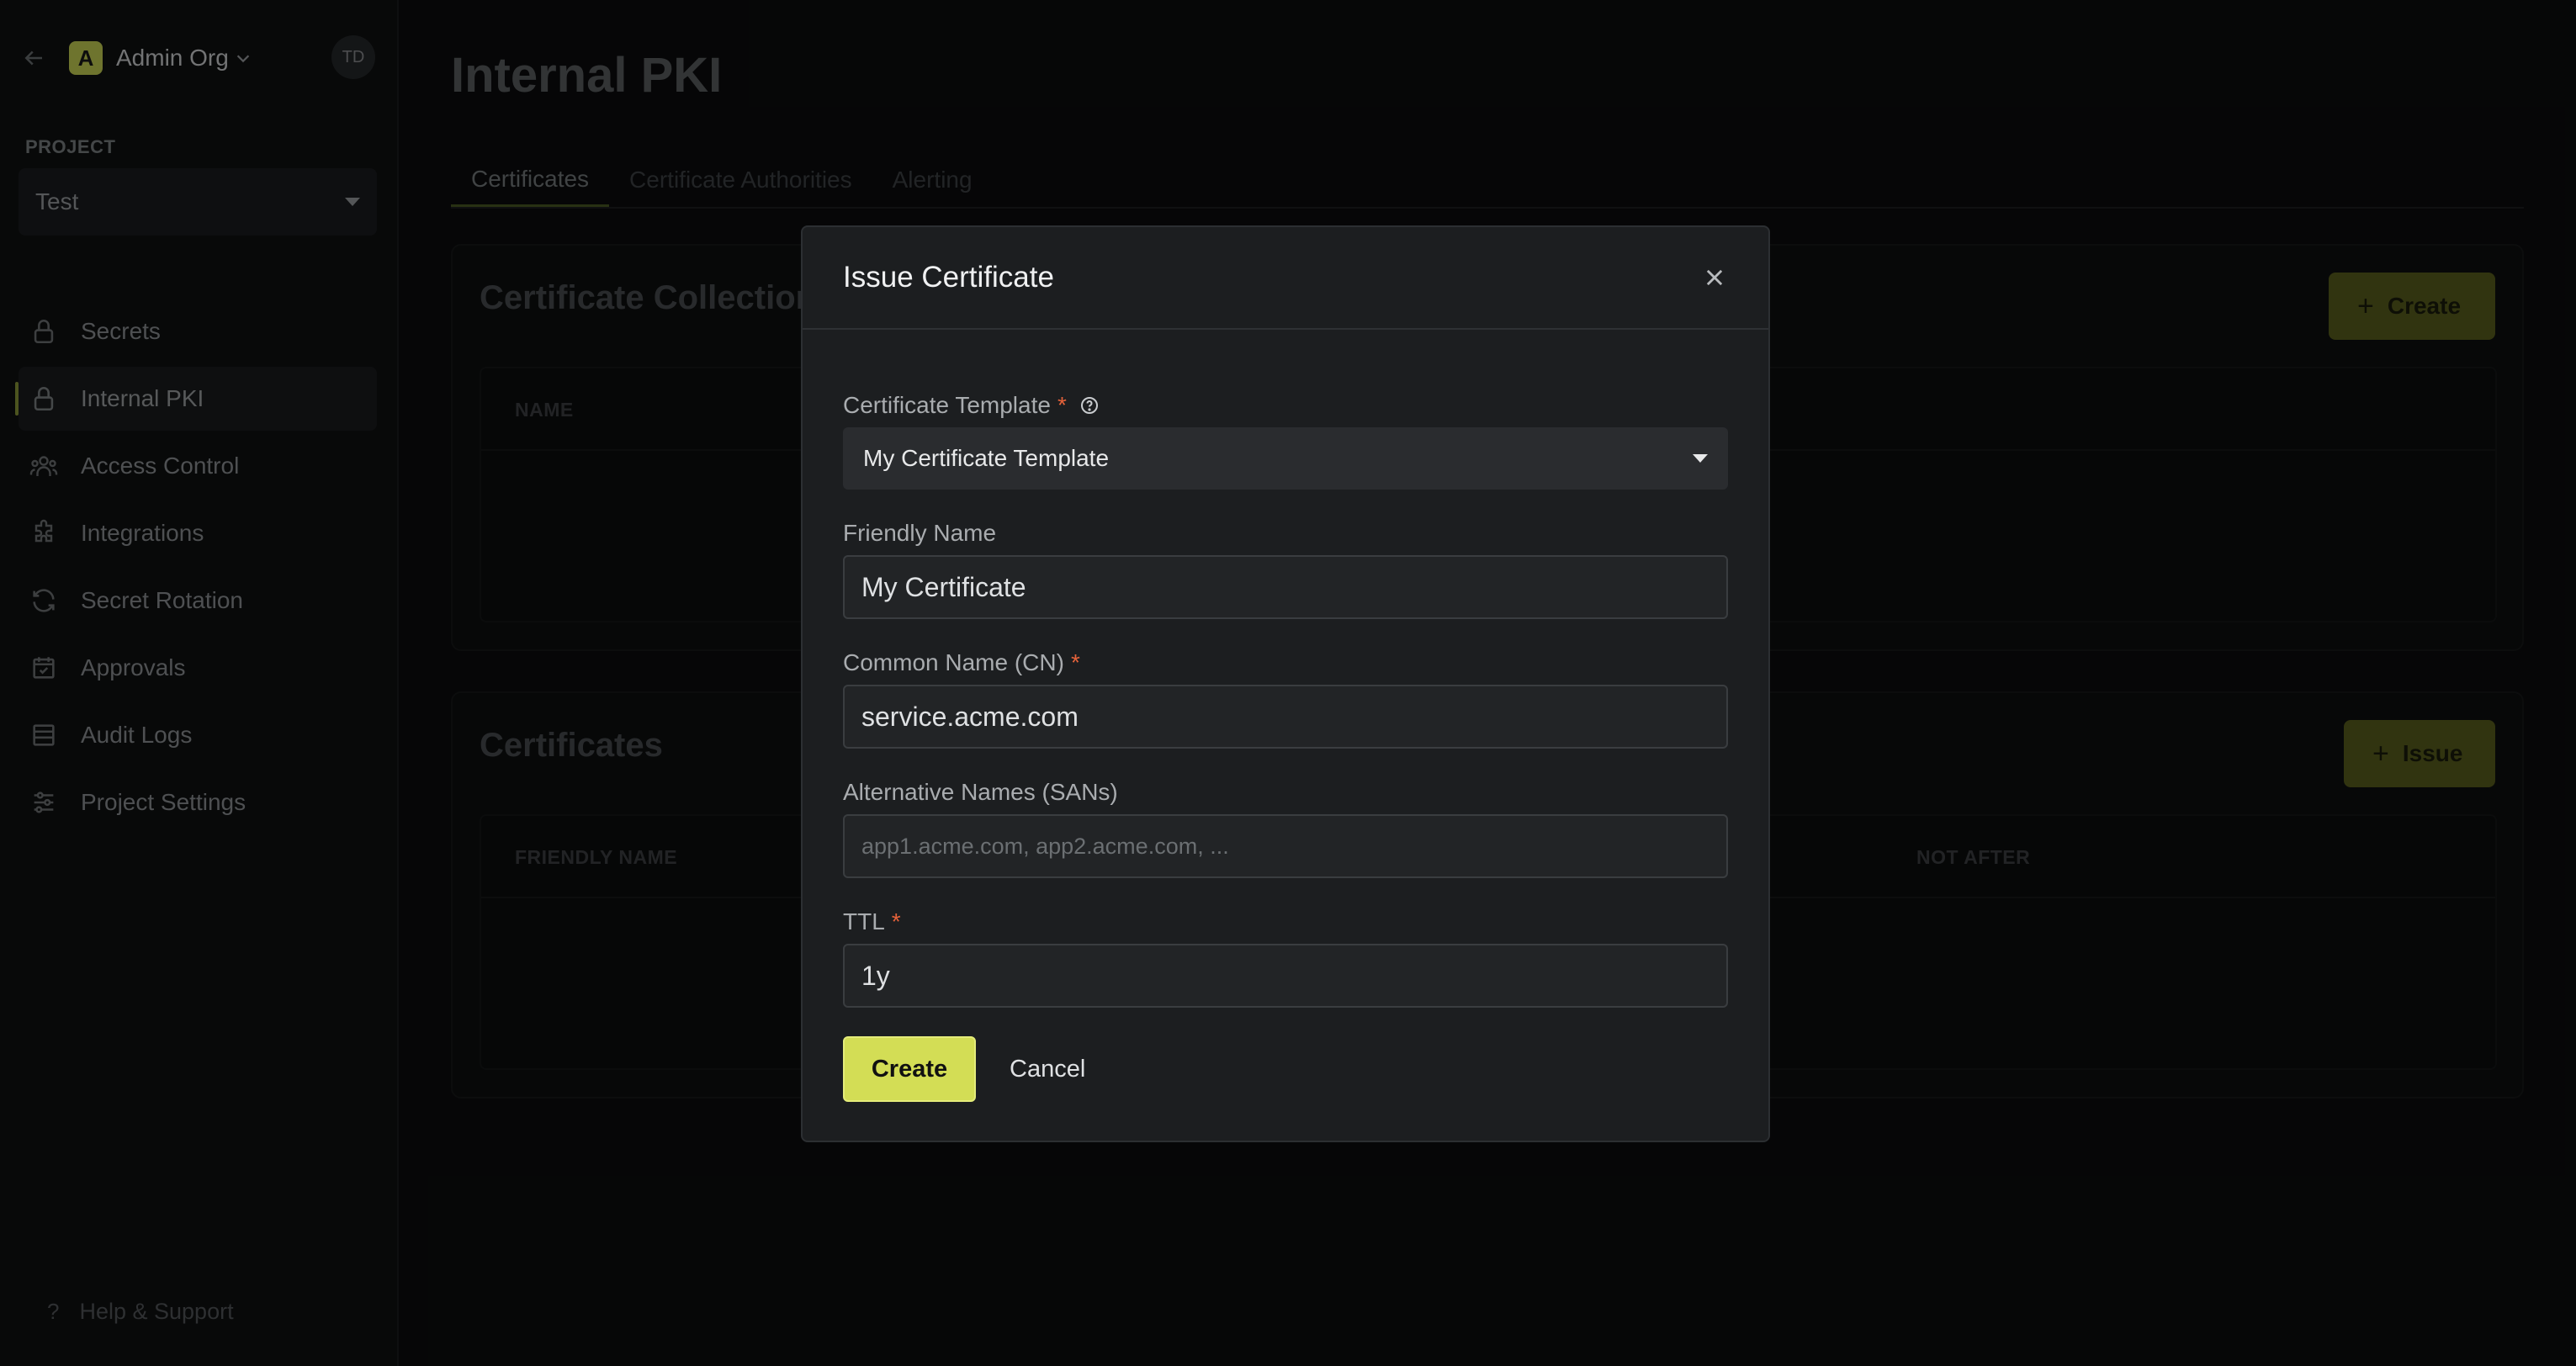  What do you see at coordinates (910, 1069) in the screenshot?
I see `create-button: Create` at bounding box center [910, 1069].